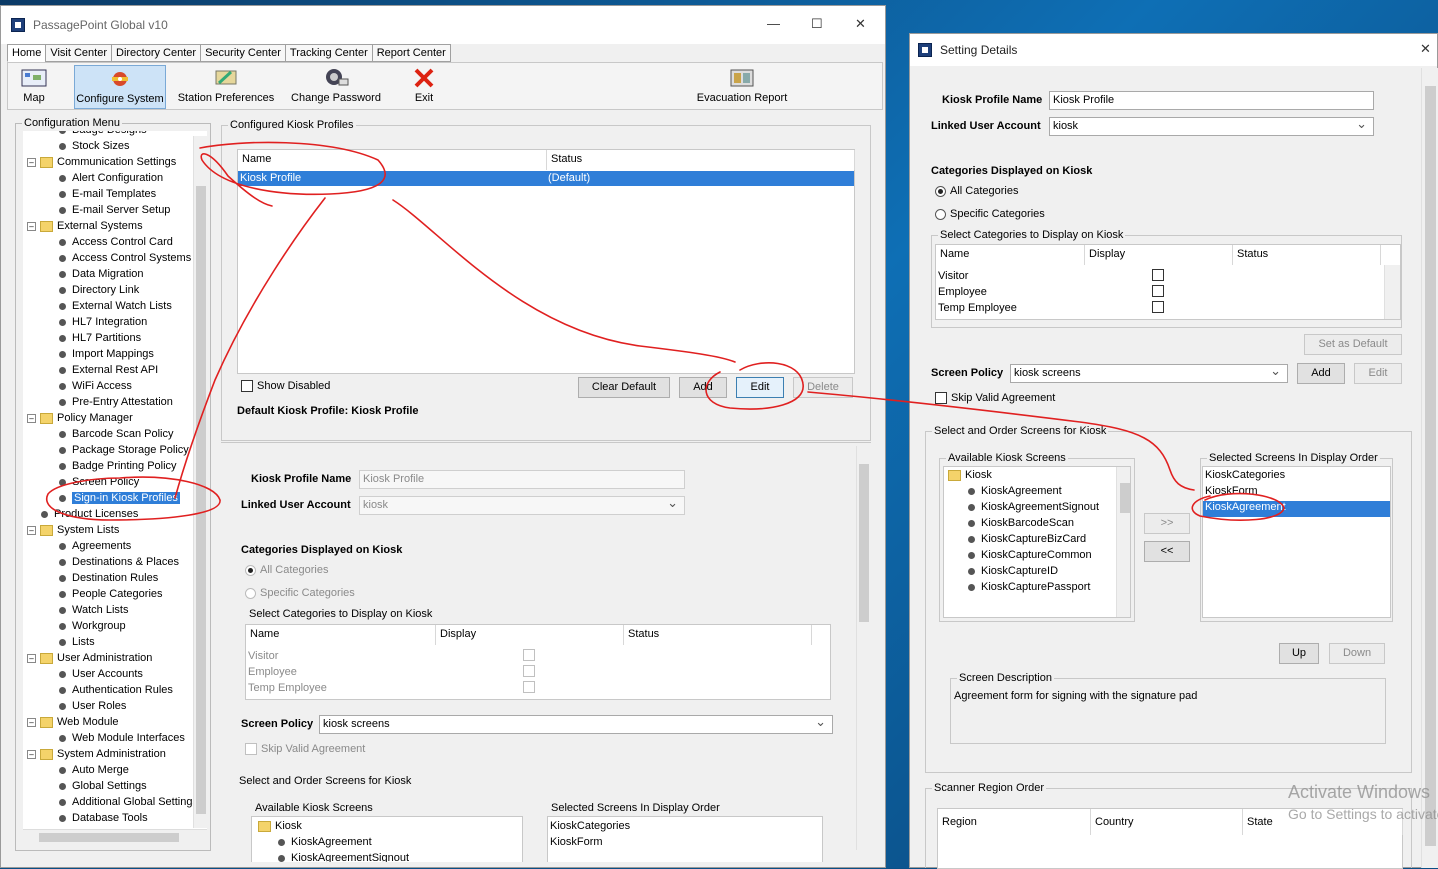 The image size is (1438, 869). What do you see at coordinates (1035, 587) in the screenshot?
I see `list-item: KioskCapturePassport` at bounding box center [1035, 587].